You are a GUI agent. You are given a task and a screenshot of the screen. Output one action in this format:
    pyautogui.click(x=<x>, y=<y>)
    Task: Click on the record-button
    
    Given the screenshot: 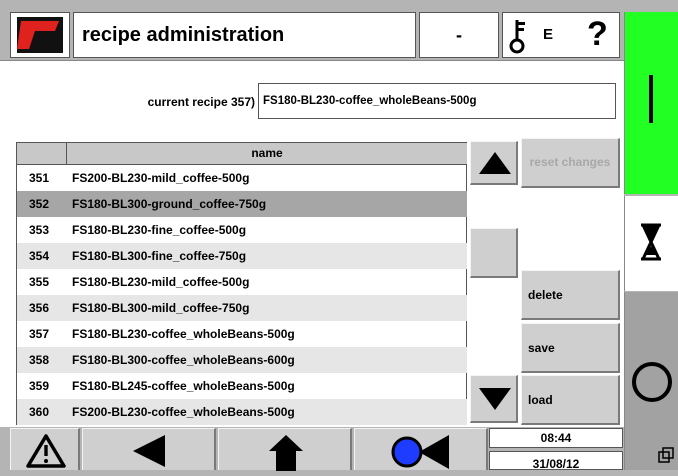 What is the action you would take?
    pyautogui.click(x=421, y=449)
    